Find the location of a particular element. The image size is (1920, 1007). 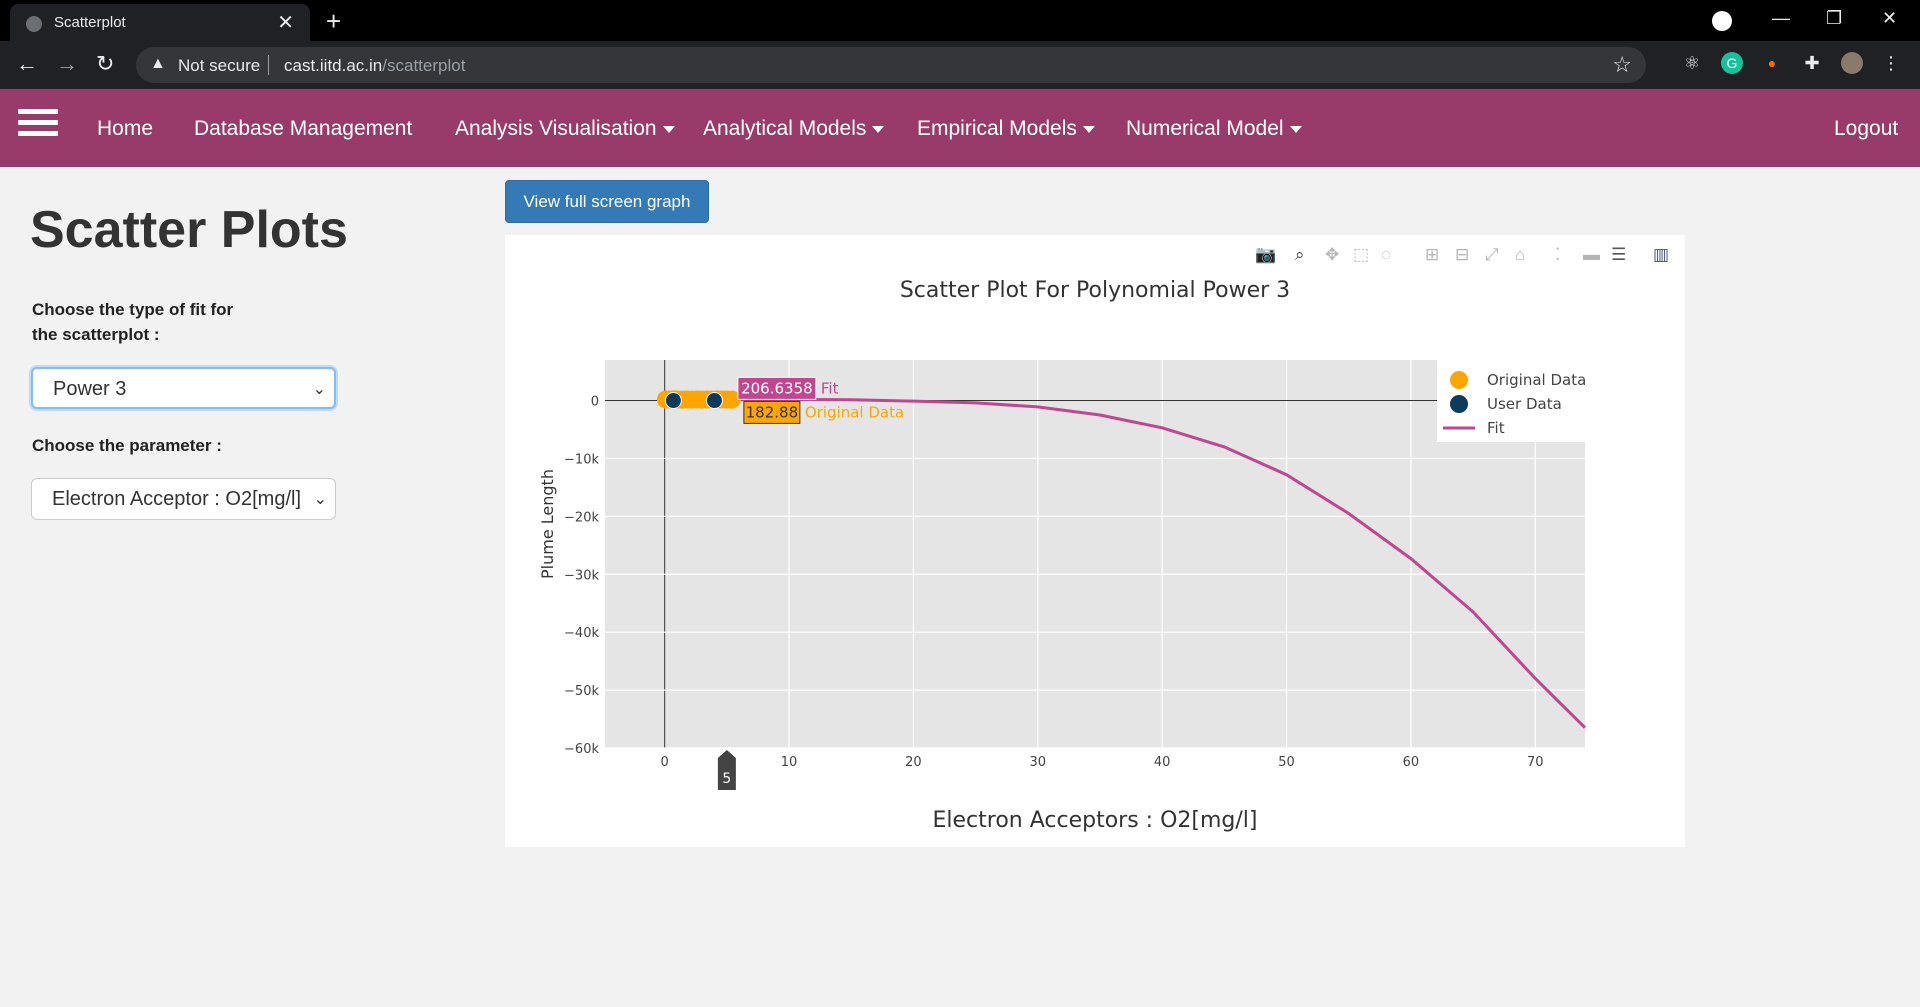

legend-label: User Data is located at coordinates (1524, 404).